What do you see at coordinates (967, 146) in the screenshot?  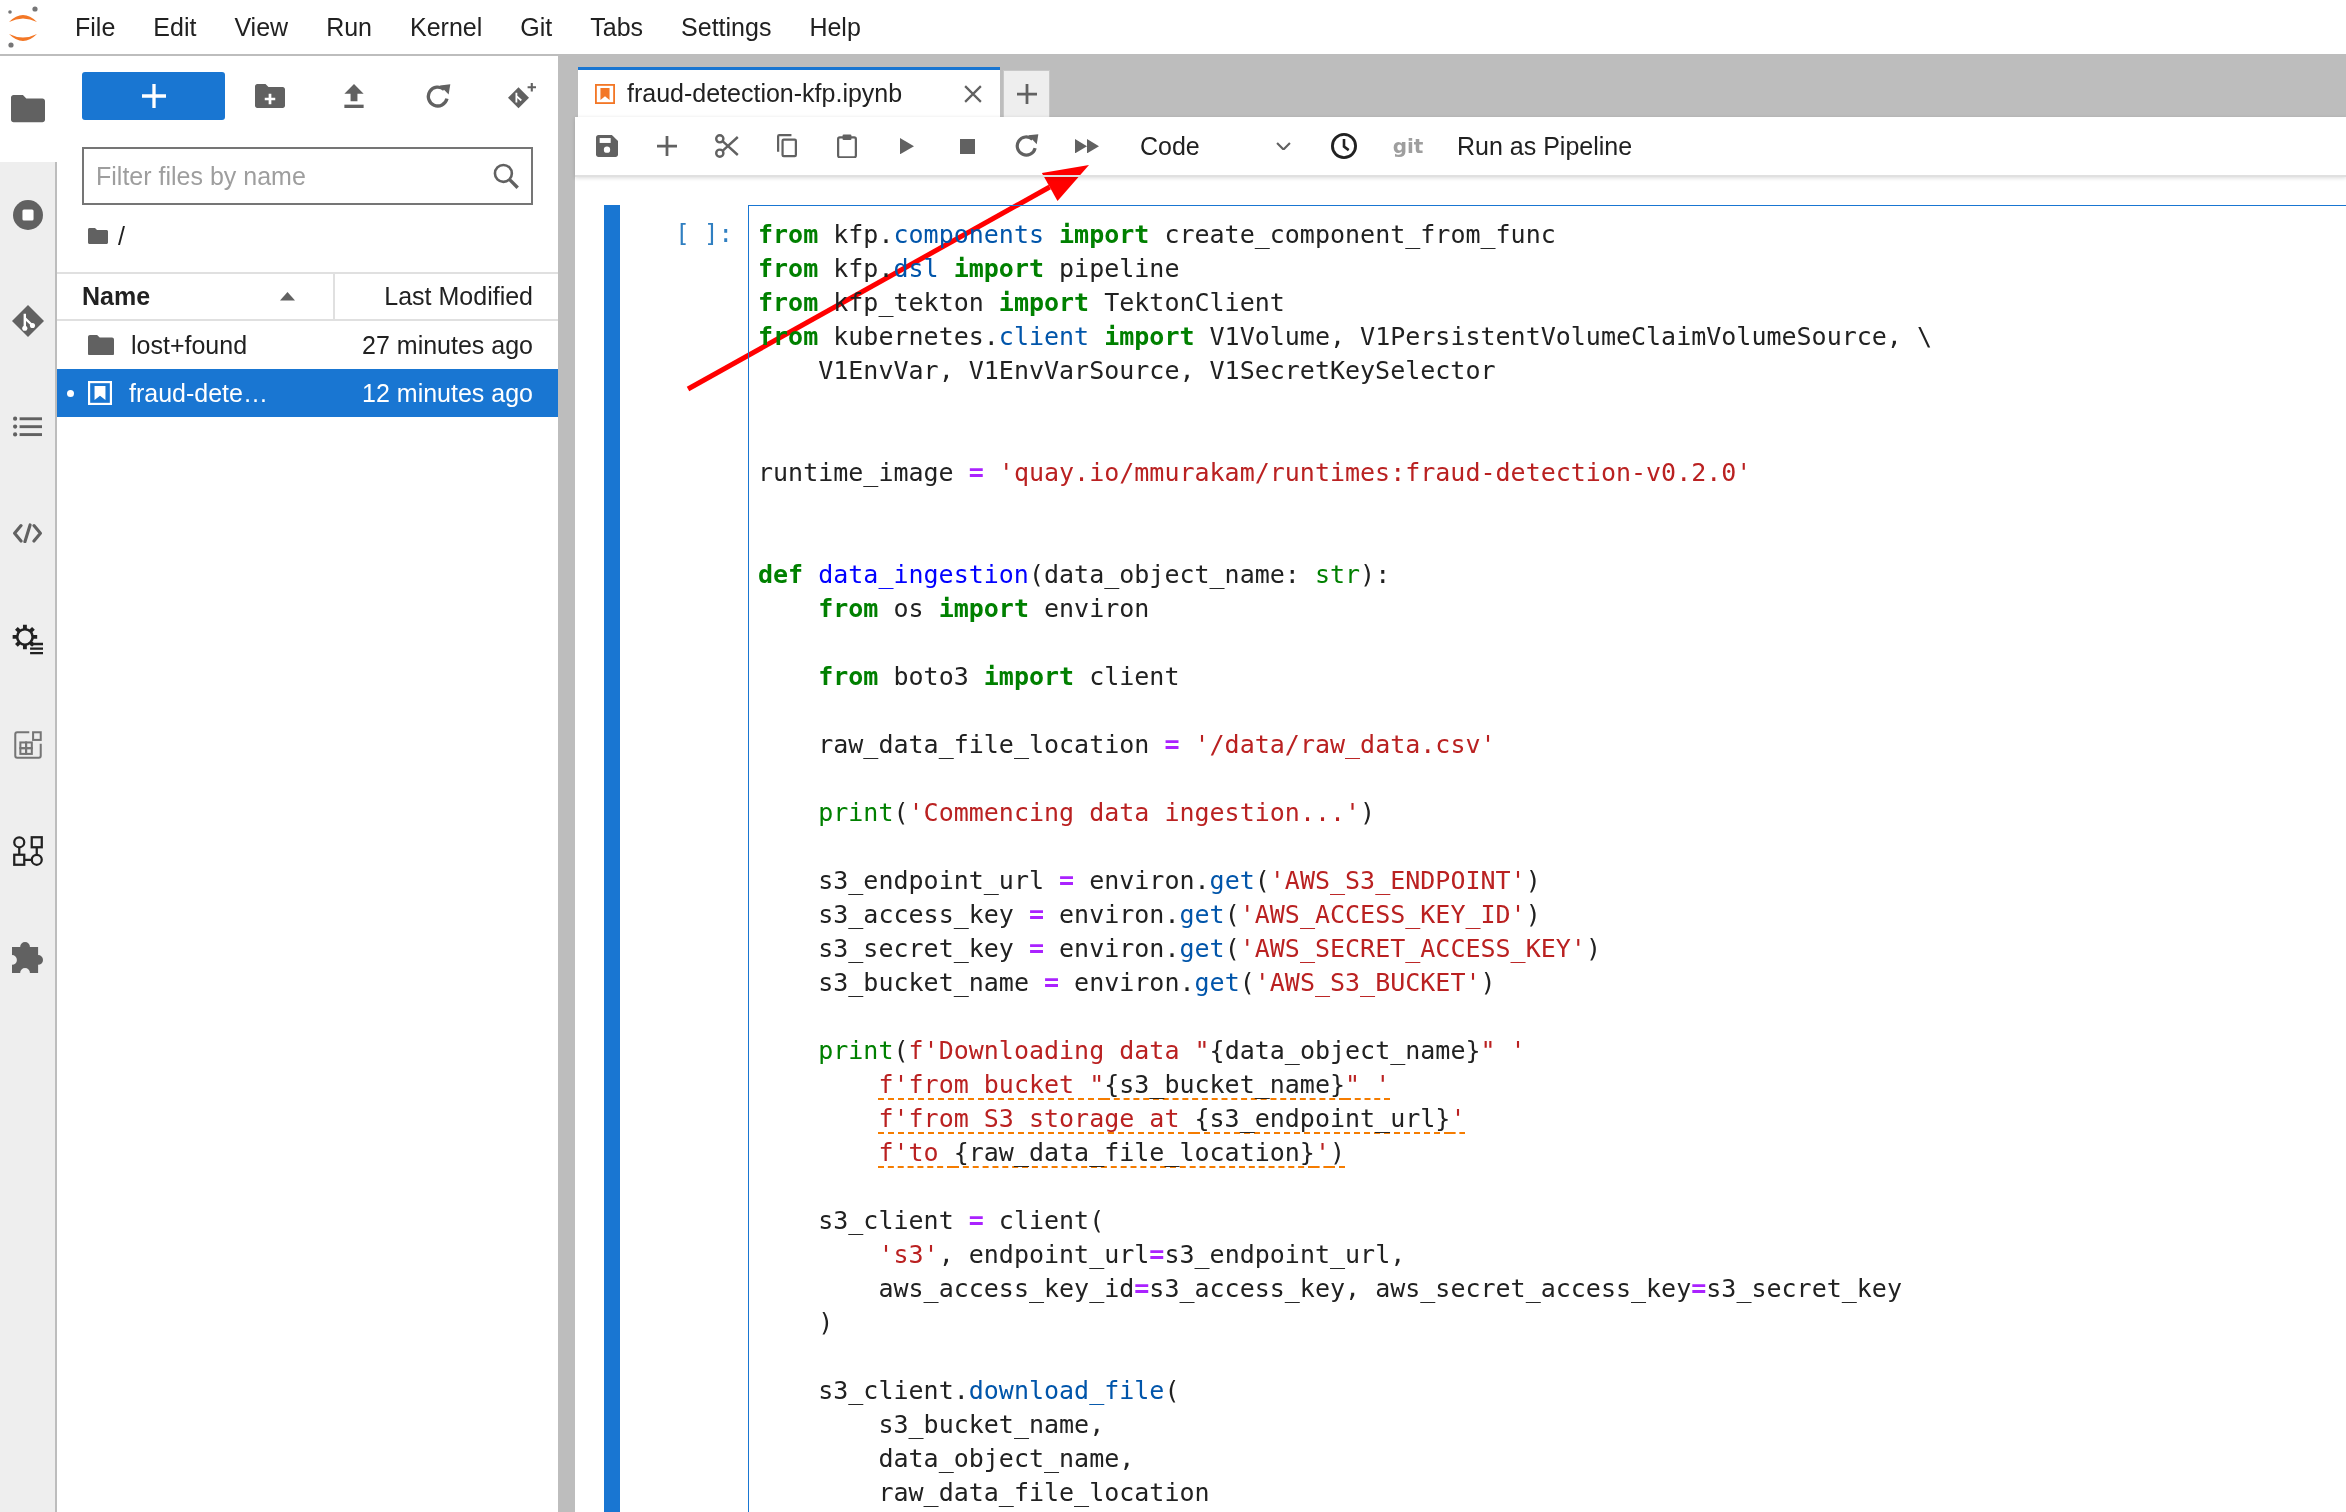 I see `square-icon` at bounding box center [967, 146].